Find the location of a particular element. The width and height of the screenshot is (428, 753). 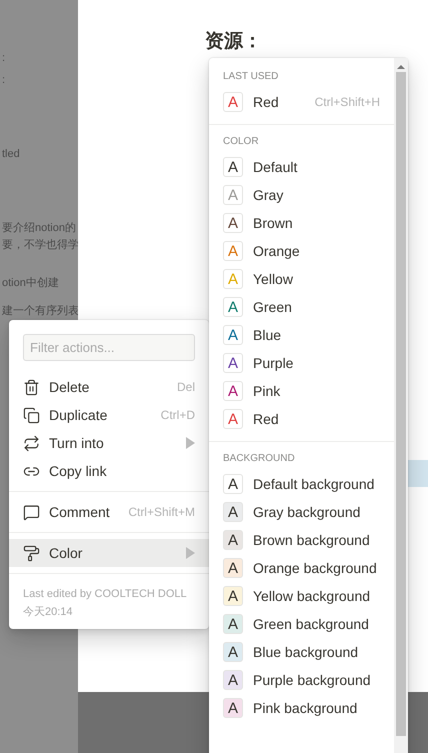

color-option: A Yellow is located at coordinates (301, 279).